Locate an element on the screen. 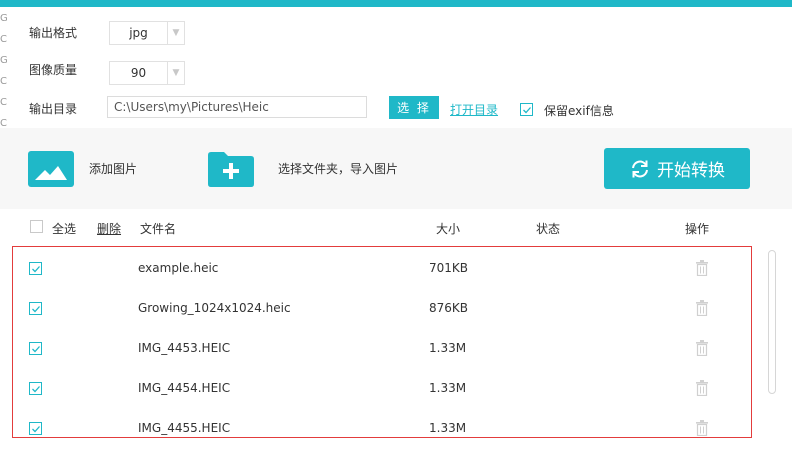  add-image-label: 添加图片 is located at coordinates (113, 168).